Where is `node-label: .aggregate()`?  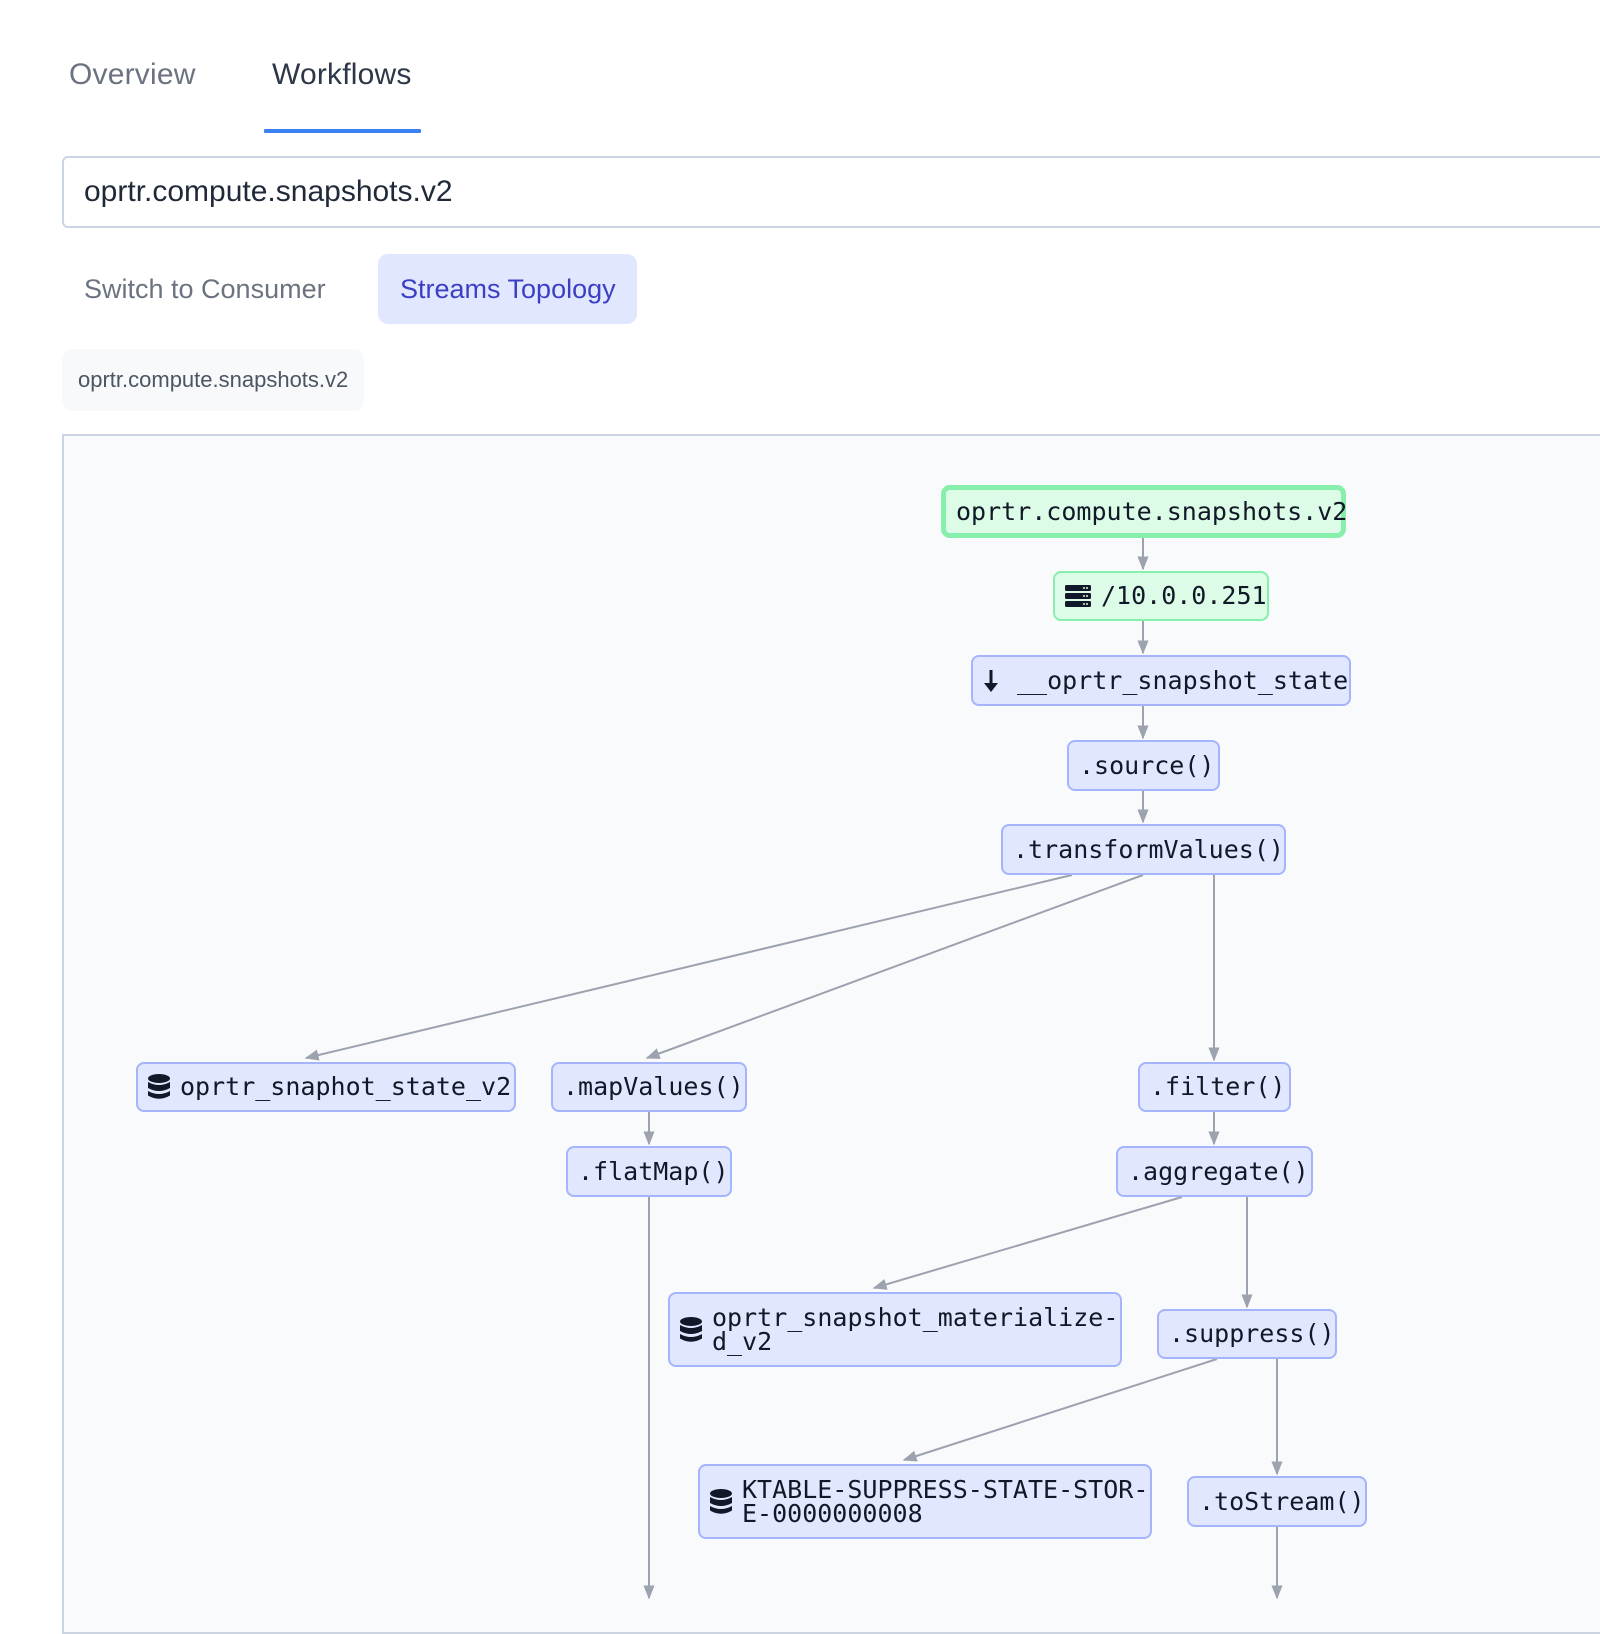
node-label: .aggregate() is located at coordinates (1218, 1171).